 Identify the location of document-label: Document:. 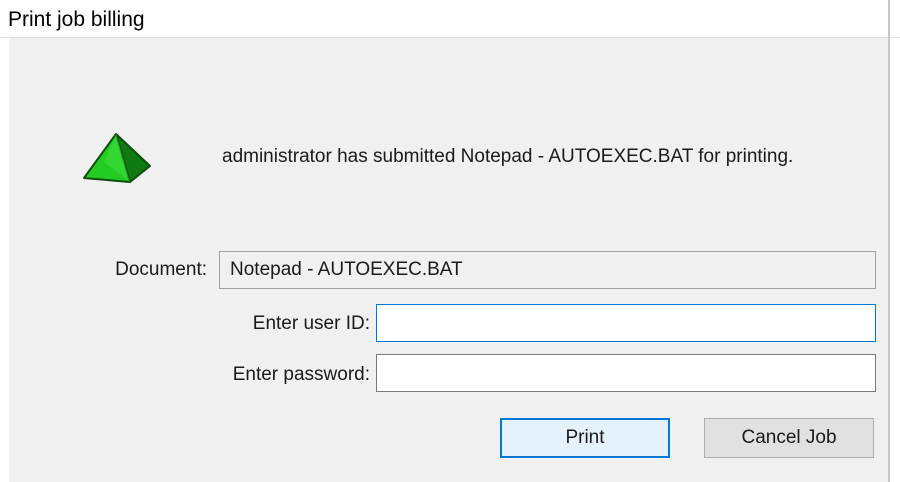
(161, 269).